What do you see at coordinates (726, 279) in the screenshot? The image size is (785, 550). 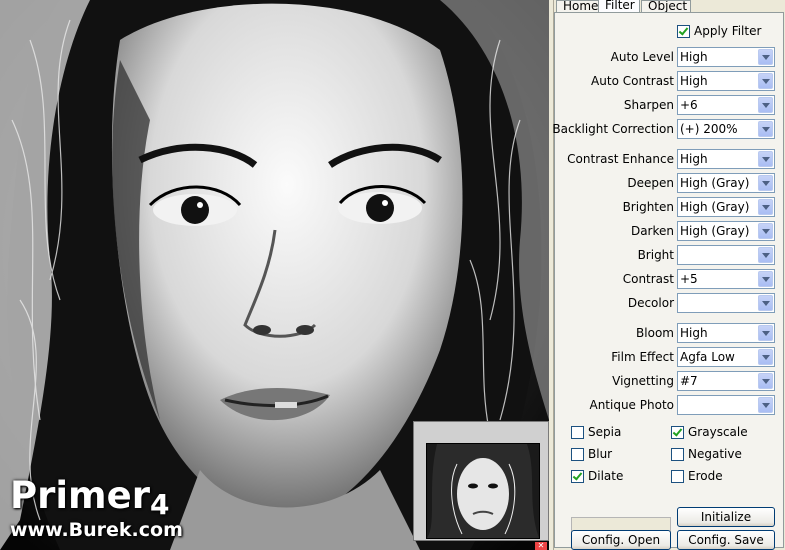 I see `contrast-select: +5` at bounding box center [726, 279].